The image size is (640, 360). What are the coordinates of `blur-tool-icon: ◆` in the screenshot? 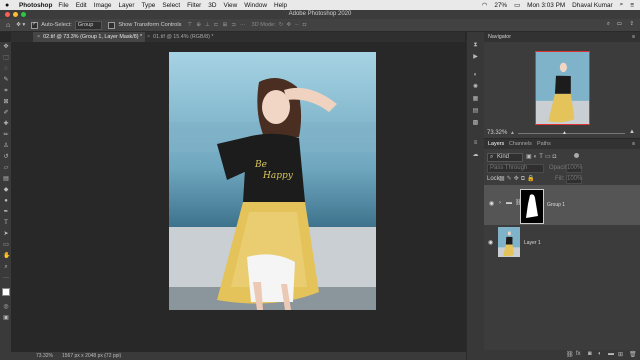 It's located at (6, 190).